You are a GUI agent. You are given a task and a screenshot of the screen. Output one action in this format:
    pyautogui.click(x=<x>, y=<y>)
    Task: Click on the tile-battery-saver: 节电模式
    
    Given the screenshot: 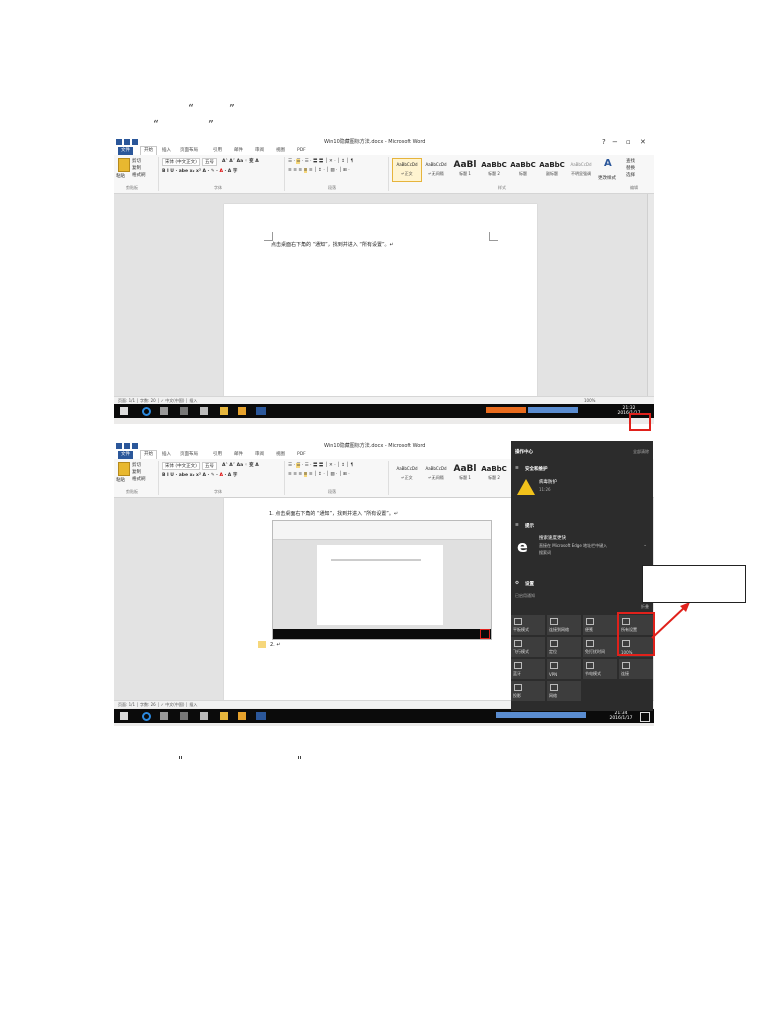 What is the action you would take?
    pyautogui.click(x=600, y=669)
    